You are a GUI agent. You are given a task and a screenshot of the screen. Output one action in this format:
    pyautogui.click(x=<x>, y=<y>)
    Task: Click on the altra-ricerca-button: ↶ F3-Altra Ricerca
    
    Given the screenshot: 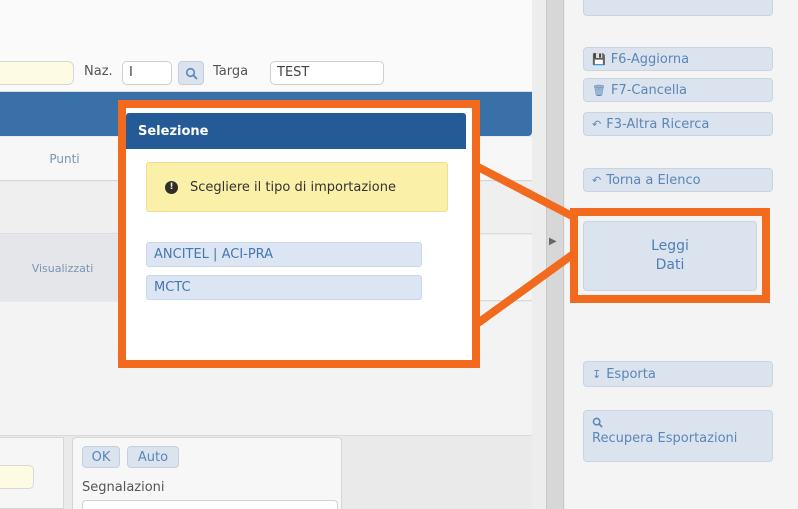 What is the action you would take?
    pyautogui.click(x=678, y=124)
    